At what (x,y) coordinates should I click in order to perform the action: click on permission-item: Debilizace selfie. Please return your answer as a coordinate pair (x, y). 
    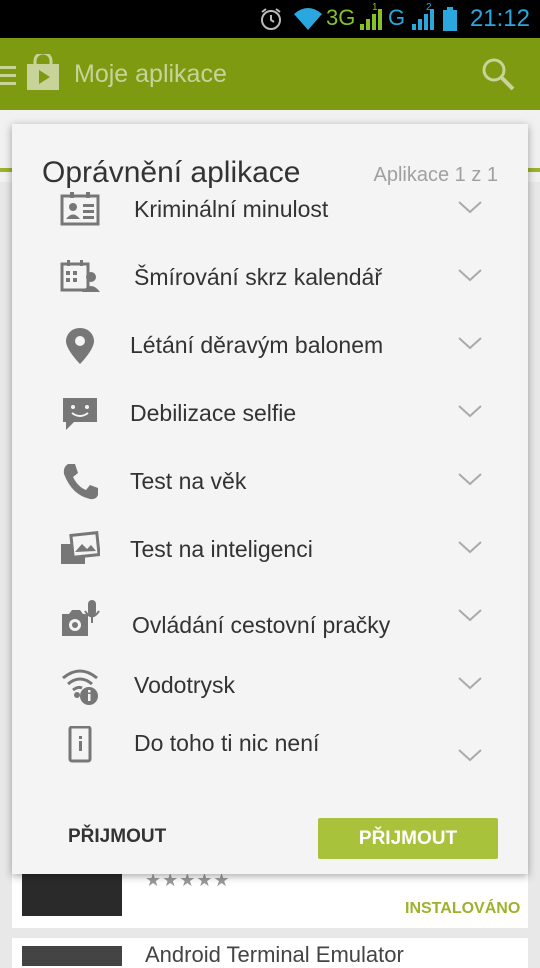
    Looking at the image, I should click on (270, 424).